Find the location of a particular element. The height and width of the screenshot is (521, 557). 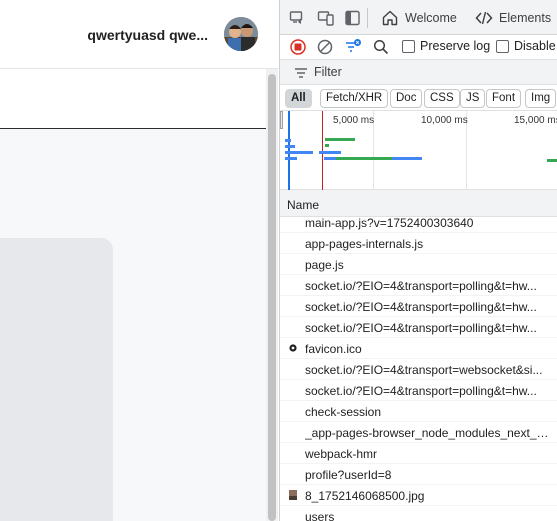

type-filter-all: All is located at coordinates (298, 98).